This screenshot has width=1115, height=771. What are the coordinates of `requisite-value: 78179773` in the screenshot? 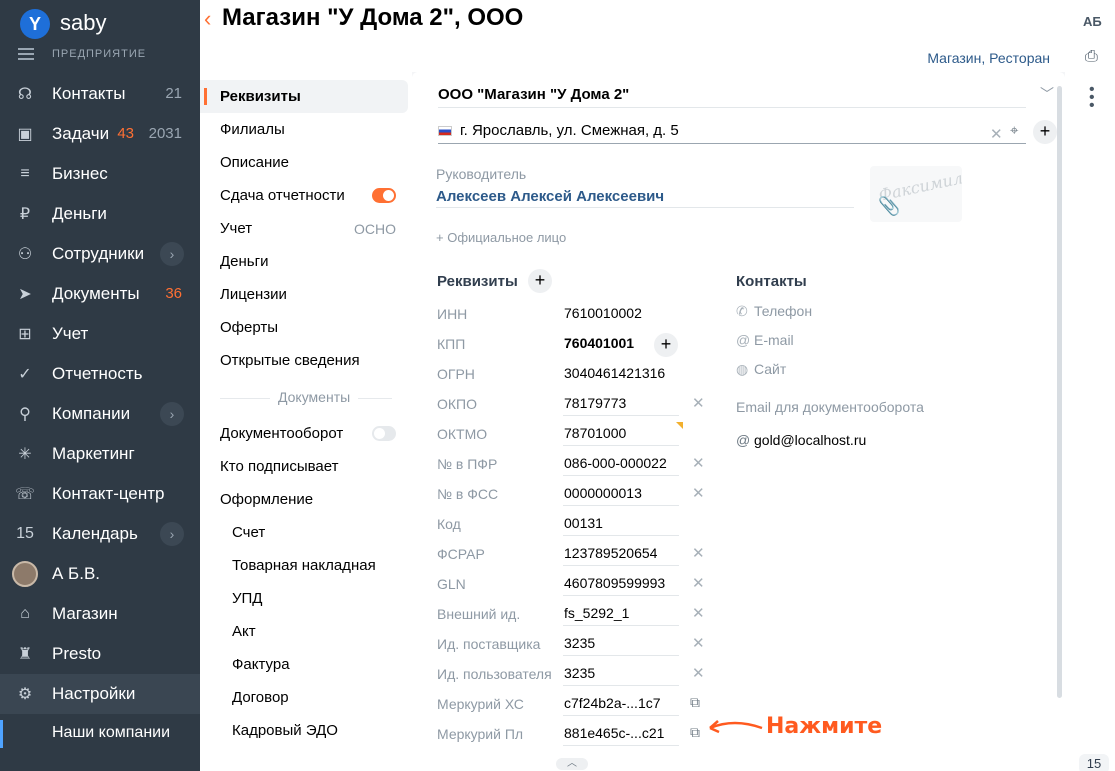 It's located at (621, 405).